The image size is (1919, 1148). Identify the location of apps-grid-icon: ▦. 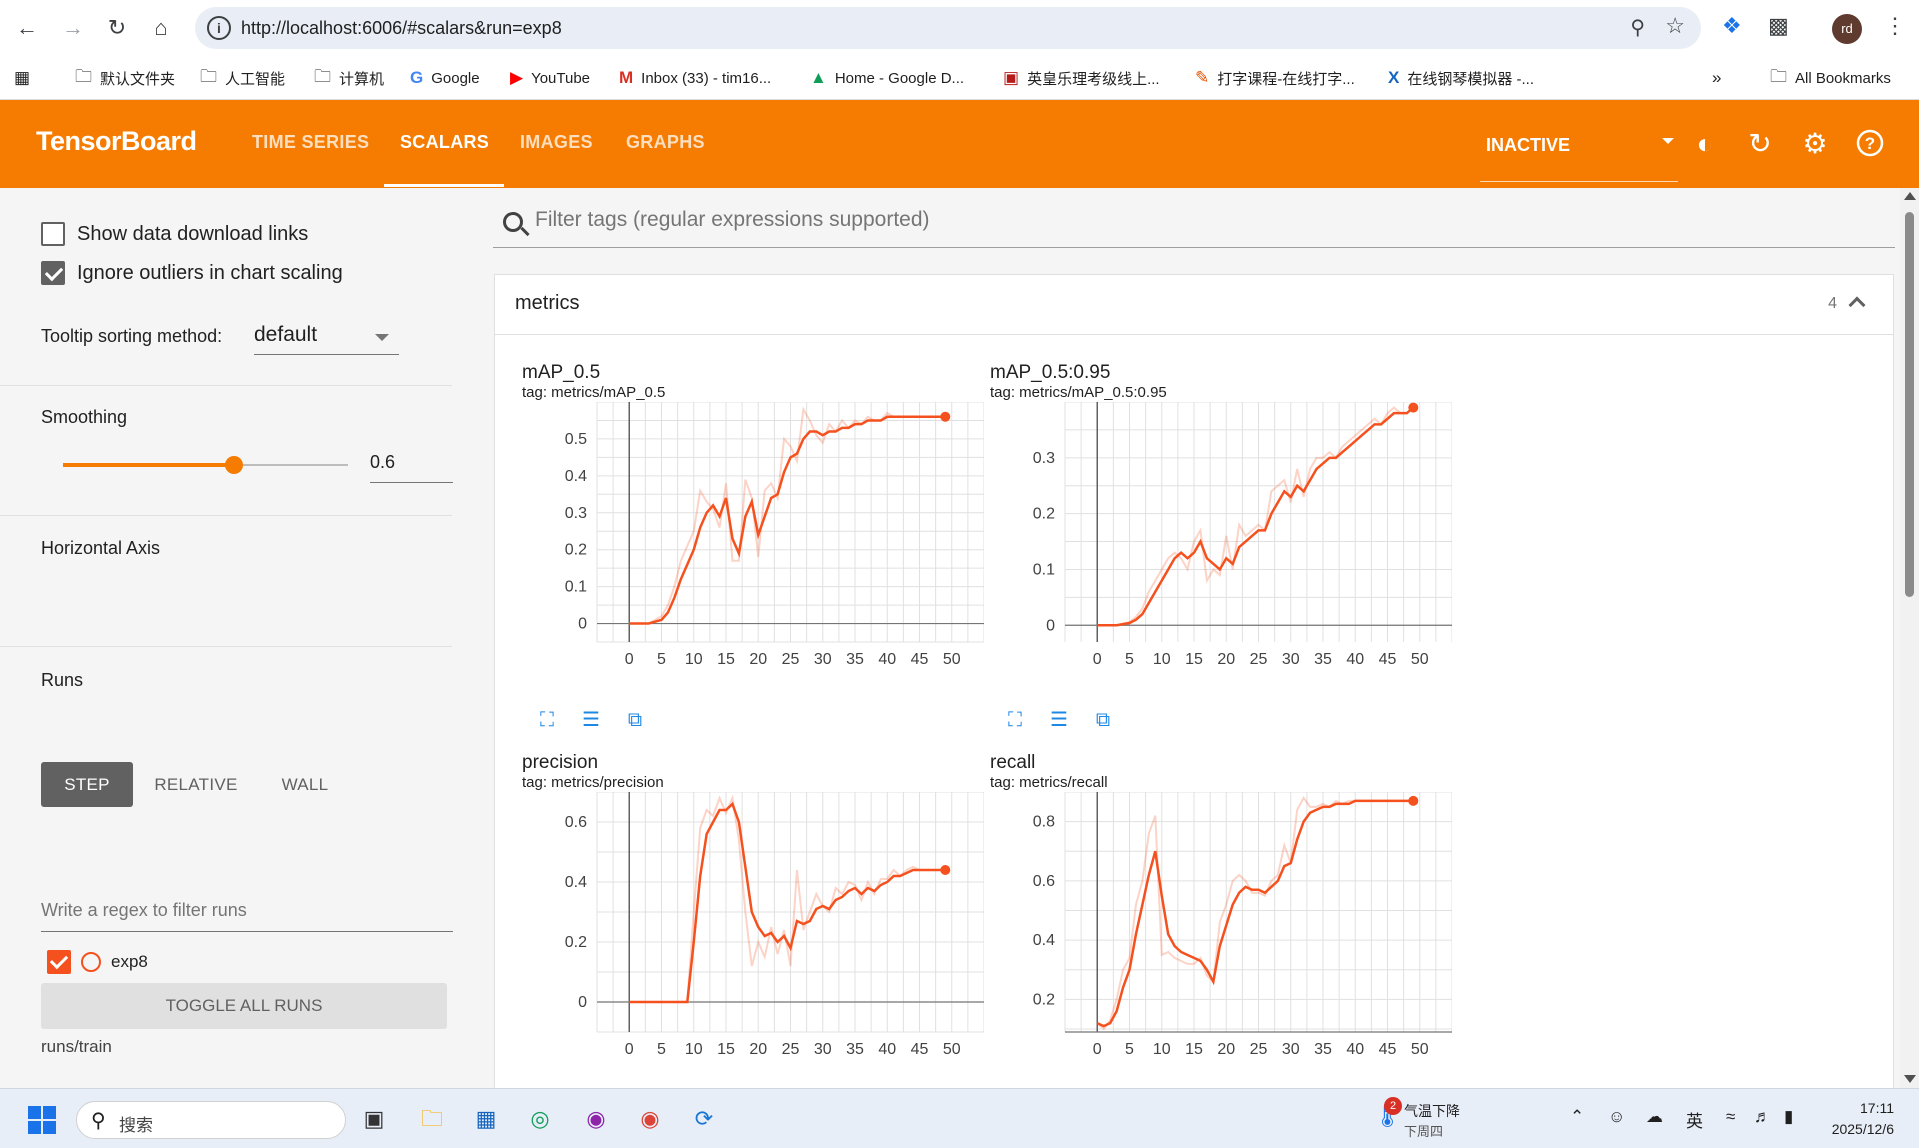
(22, 78).